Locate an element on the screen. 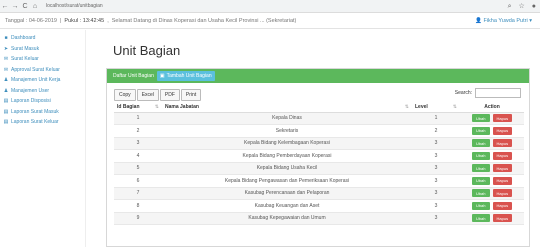 Image resolution: width=540 pixels, height=247 pixels. col-level: Level ⇅ is located at coordinates (436, 108).